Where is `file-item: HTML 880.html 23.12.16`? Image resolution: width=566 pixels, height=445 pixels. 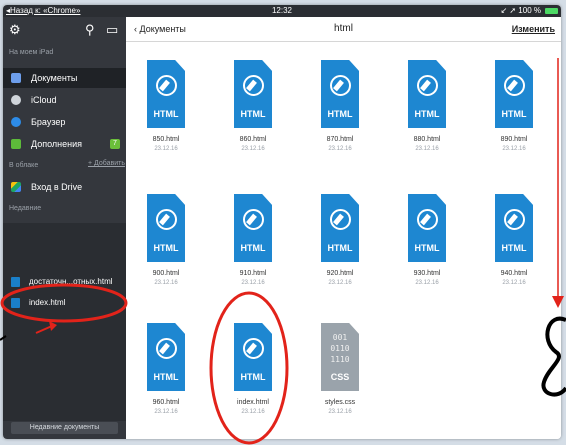
file-item: HTML 880.html 23.12.16 is located at coordinates (423, 115).